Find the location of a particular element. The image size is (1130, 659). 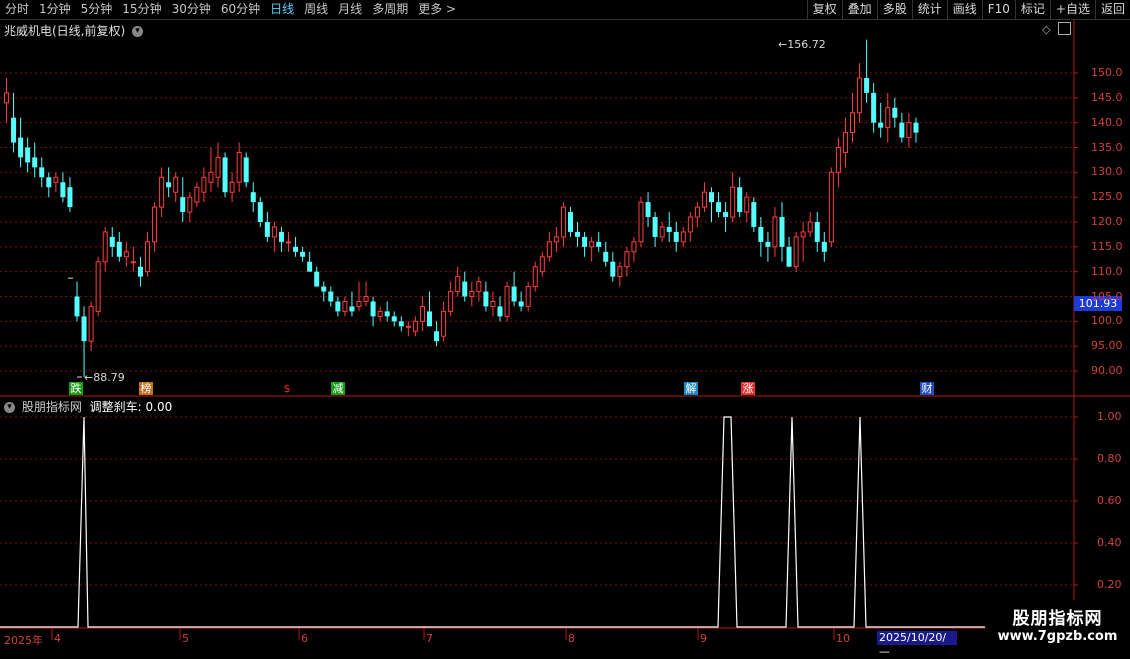

year-label: 2025年 is located at coordinates (23, 640).